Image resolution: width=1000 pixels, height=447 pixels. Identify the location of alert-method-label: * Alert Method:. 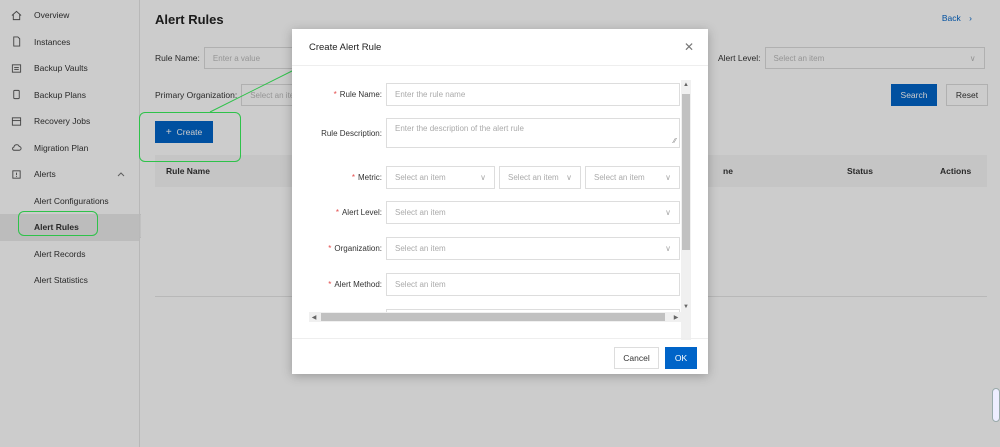
(355, 284).